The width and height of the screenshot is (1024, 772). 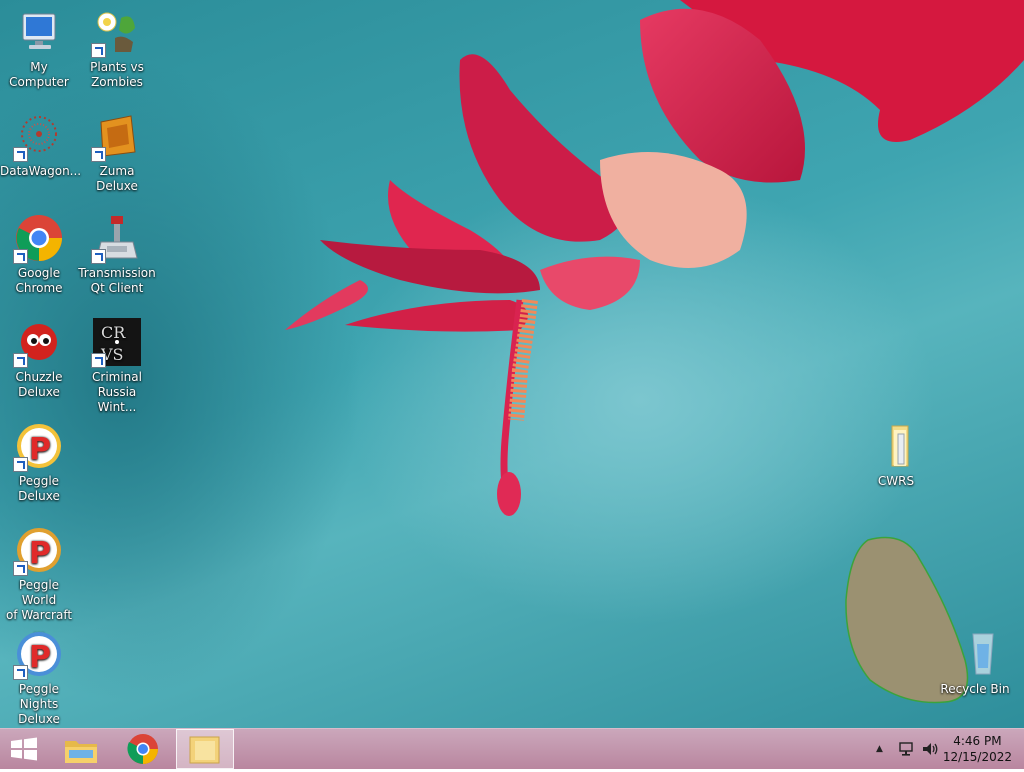 What do you see at coordinates (117, 74) in the screenshot?
I see `icon-label: Plants vs Zombies` at bounding box center [117, 74].